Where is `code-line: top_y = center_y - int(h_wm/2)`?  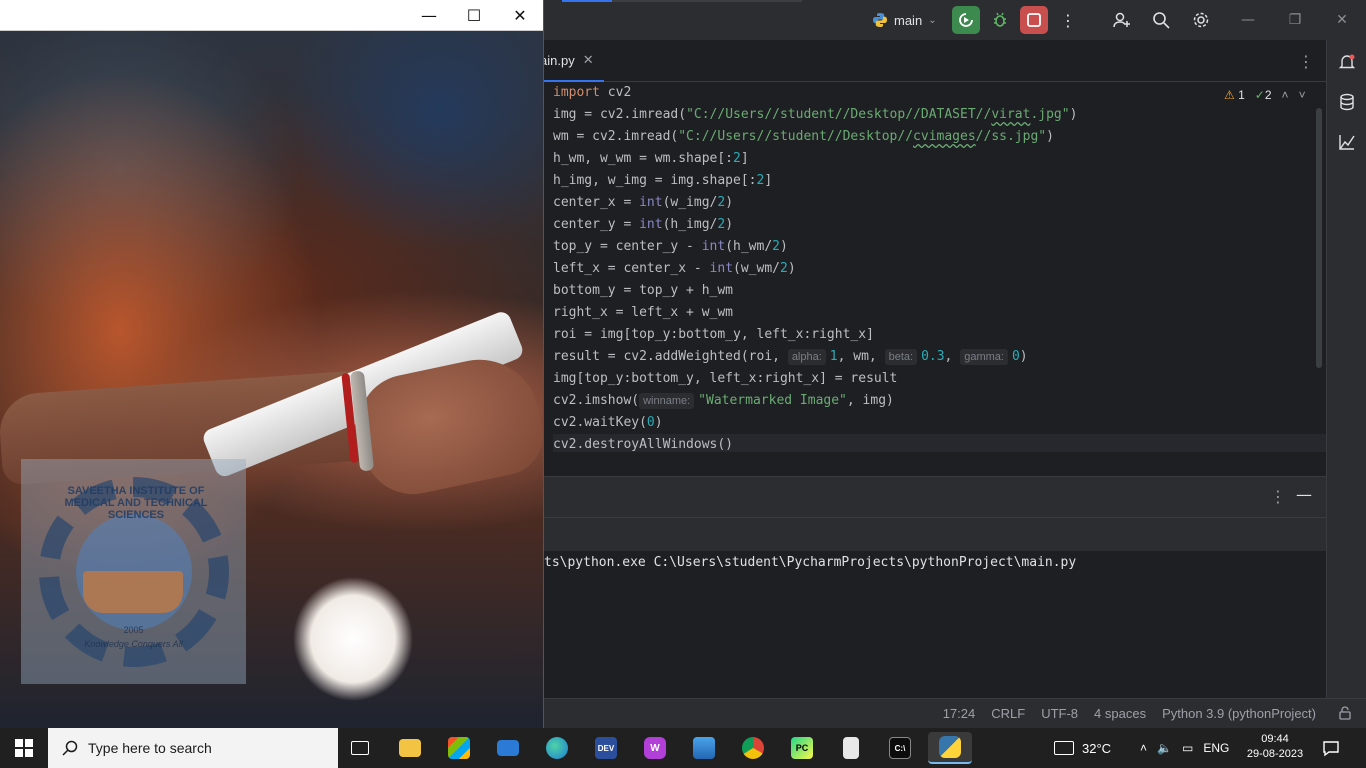 code-line: top_y = center_y - int(h_wm/2) is located at coordinates (670, 246).